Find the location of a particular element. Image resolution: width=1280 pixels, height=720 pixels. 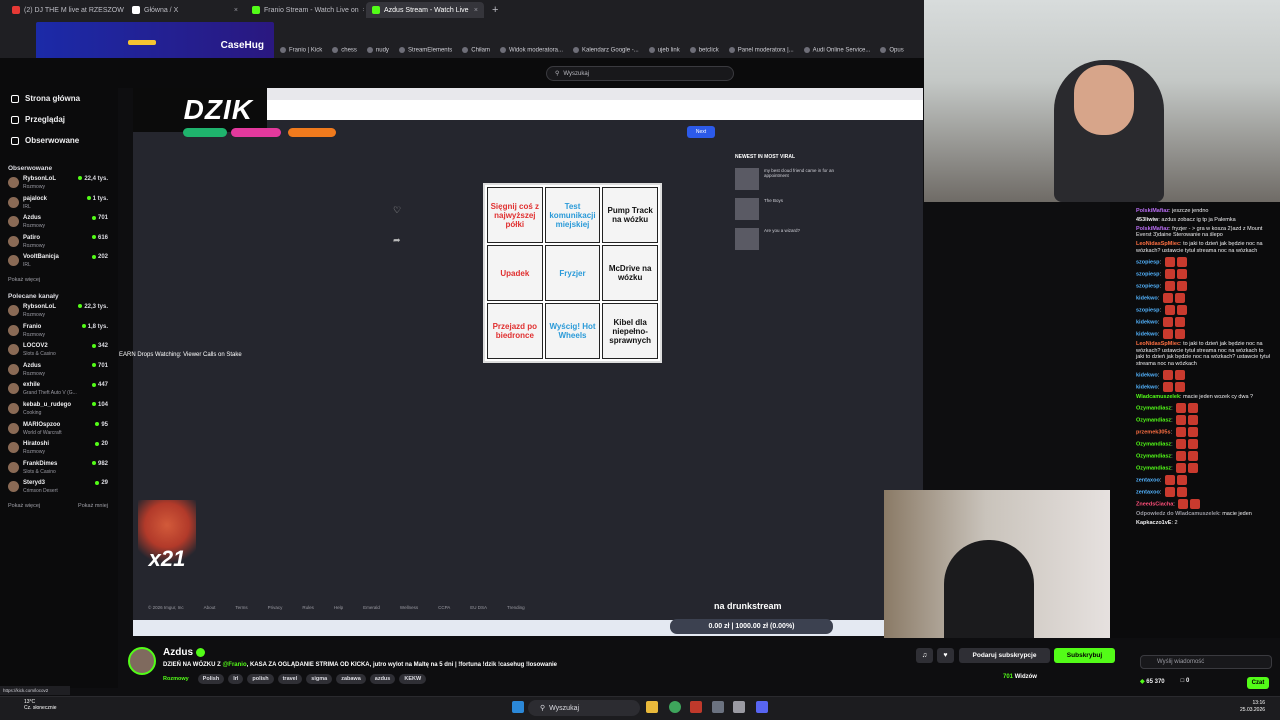

chat-username: 453liwiw is located at coordinates (1147, 220).